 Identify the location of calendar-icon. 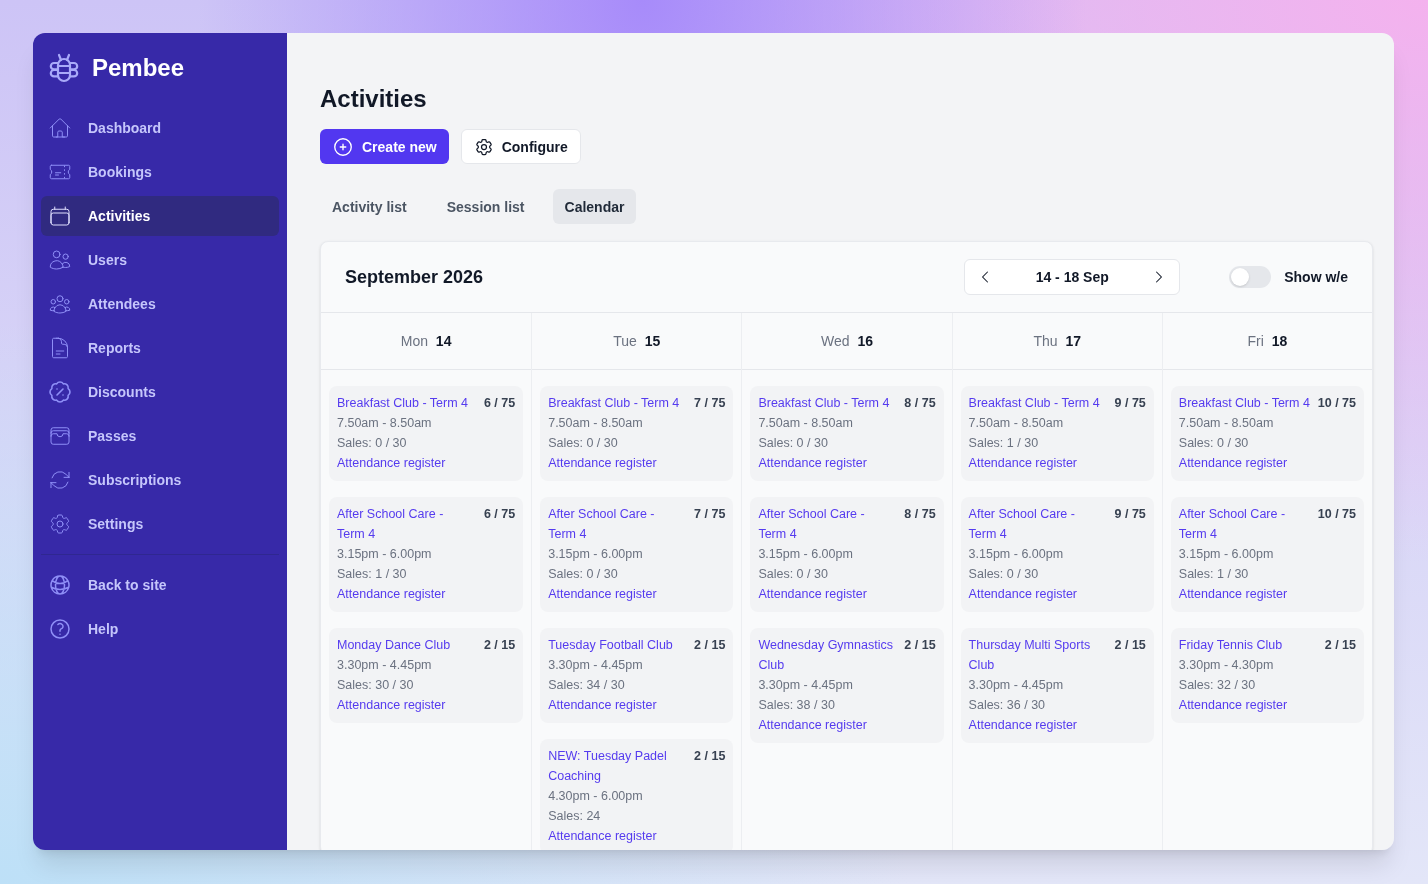
(60, 216).